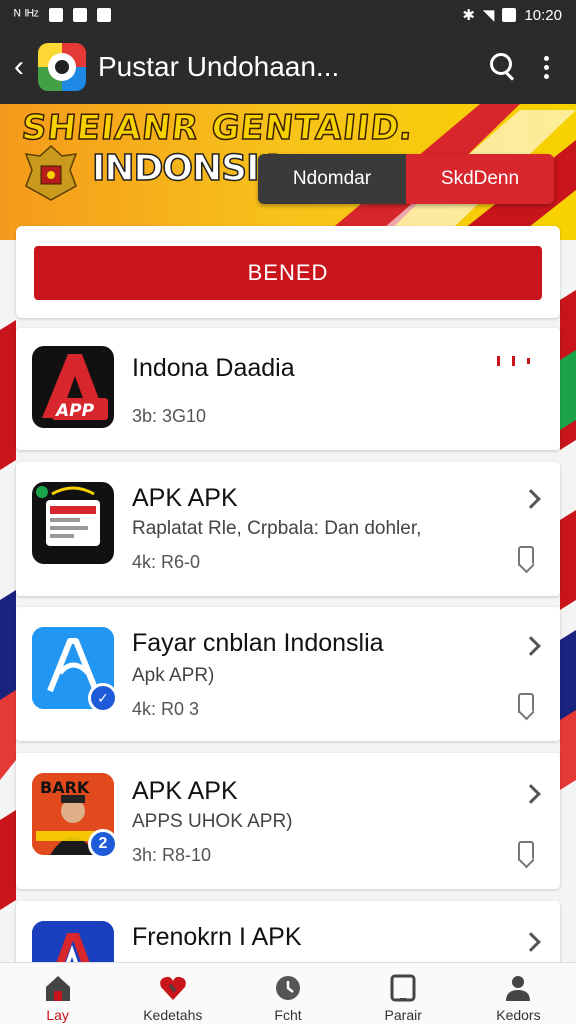  Describe the element at coordinates (518, 988) in the screenshot. I see `person-icon` at that location.